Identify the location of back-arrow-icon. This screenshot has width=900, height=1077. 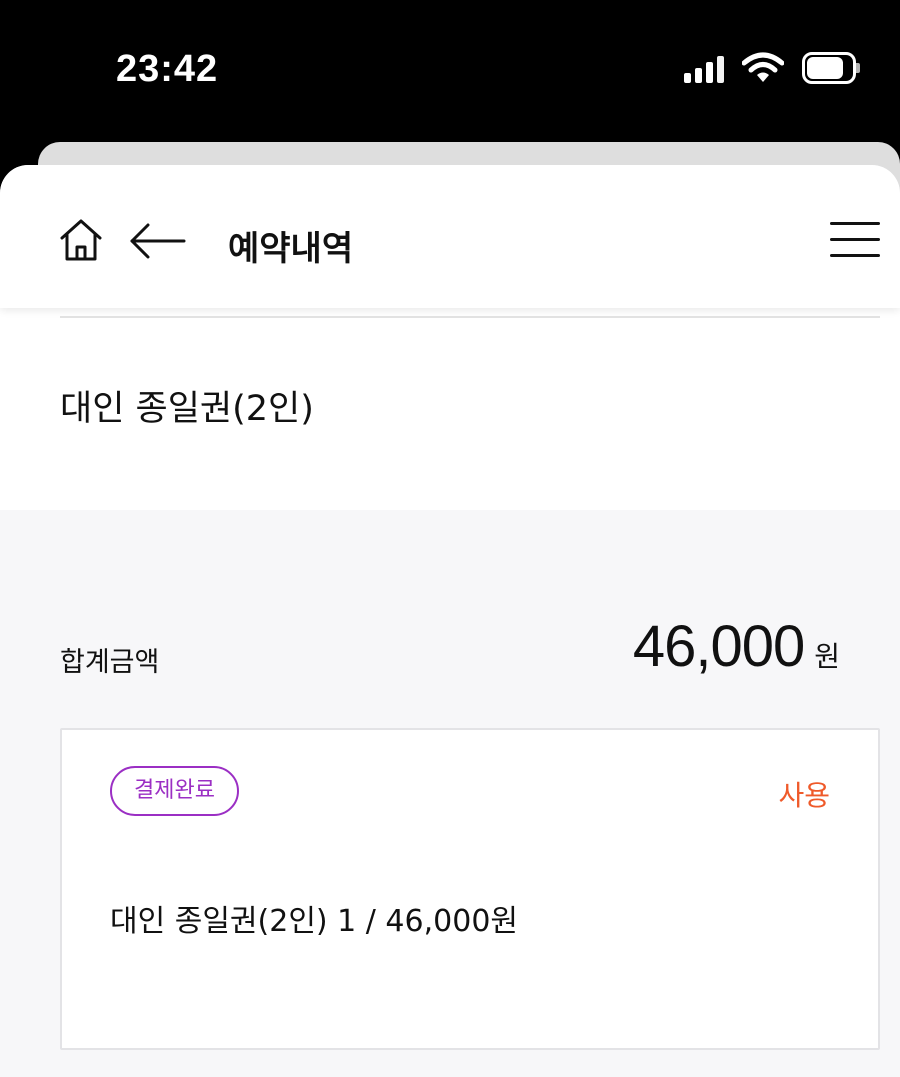
(157, 241).